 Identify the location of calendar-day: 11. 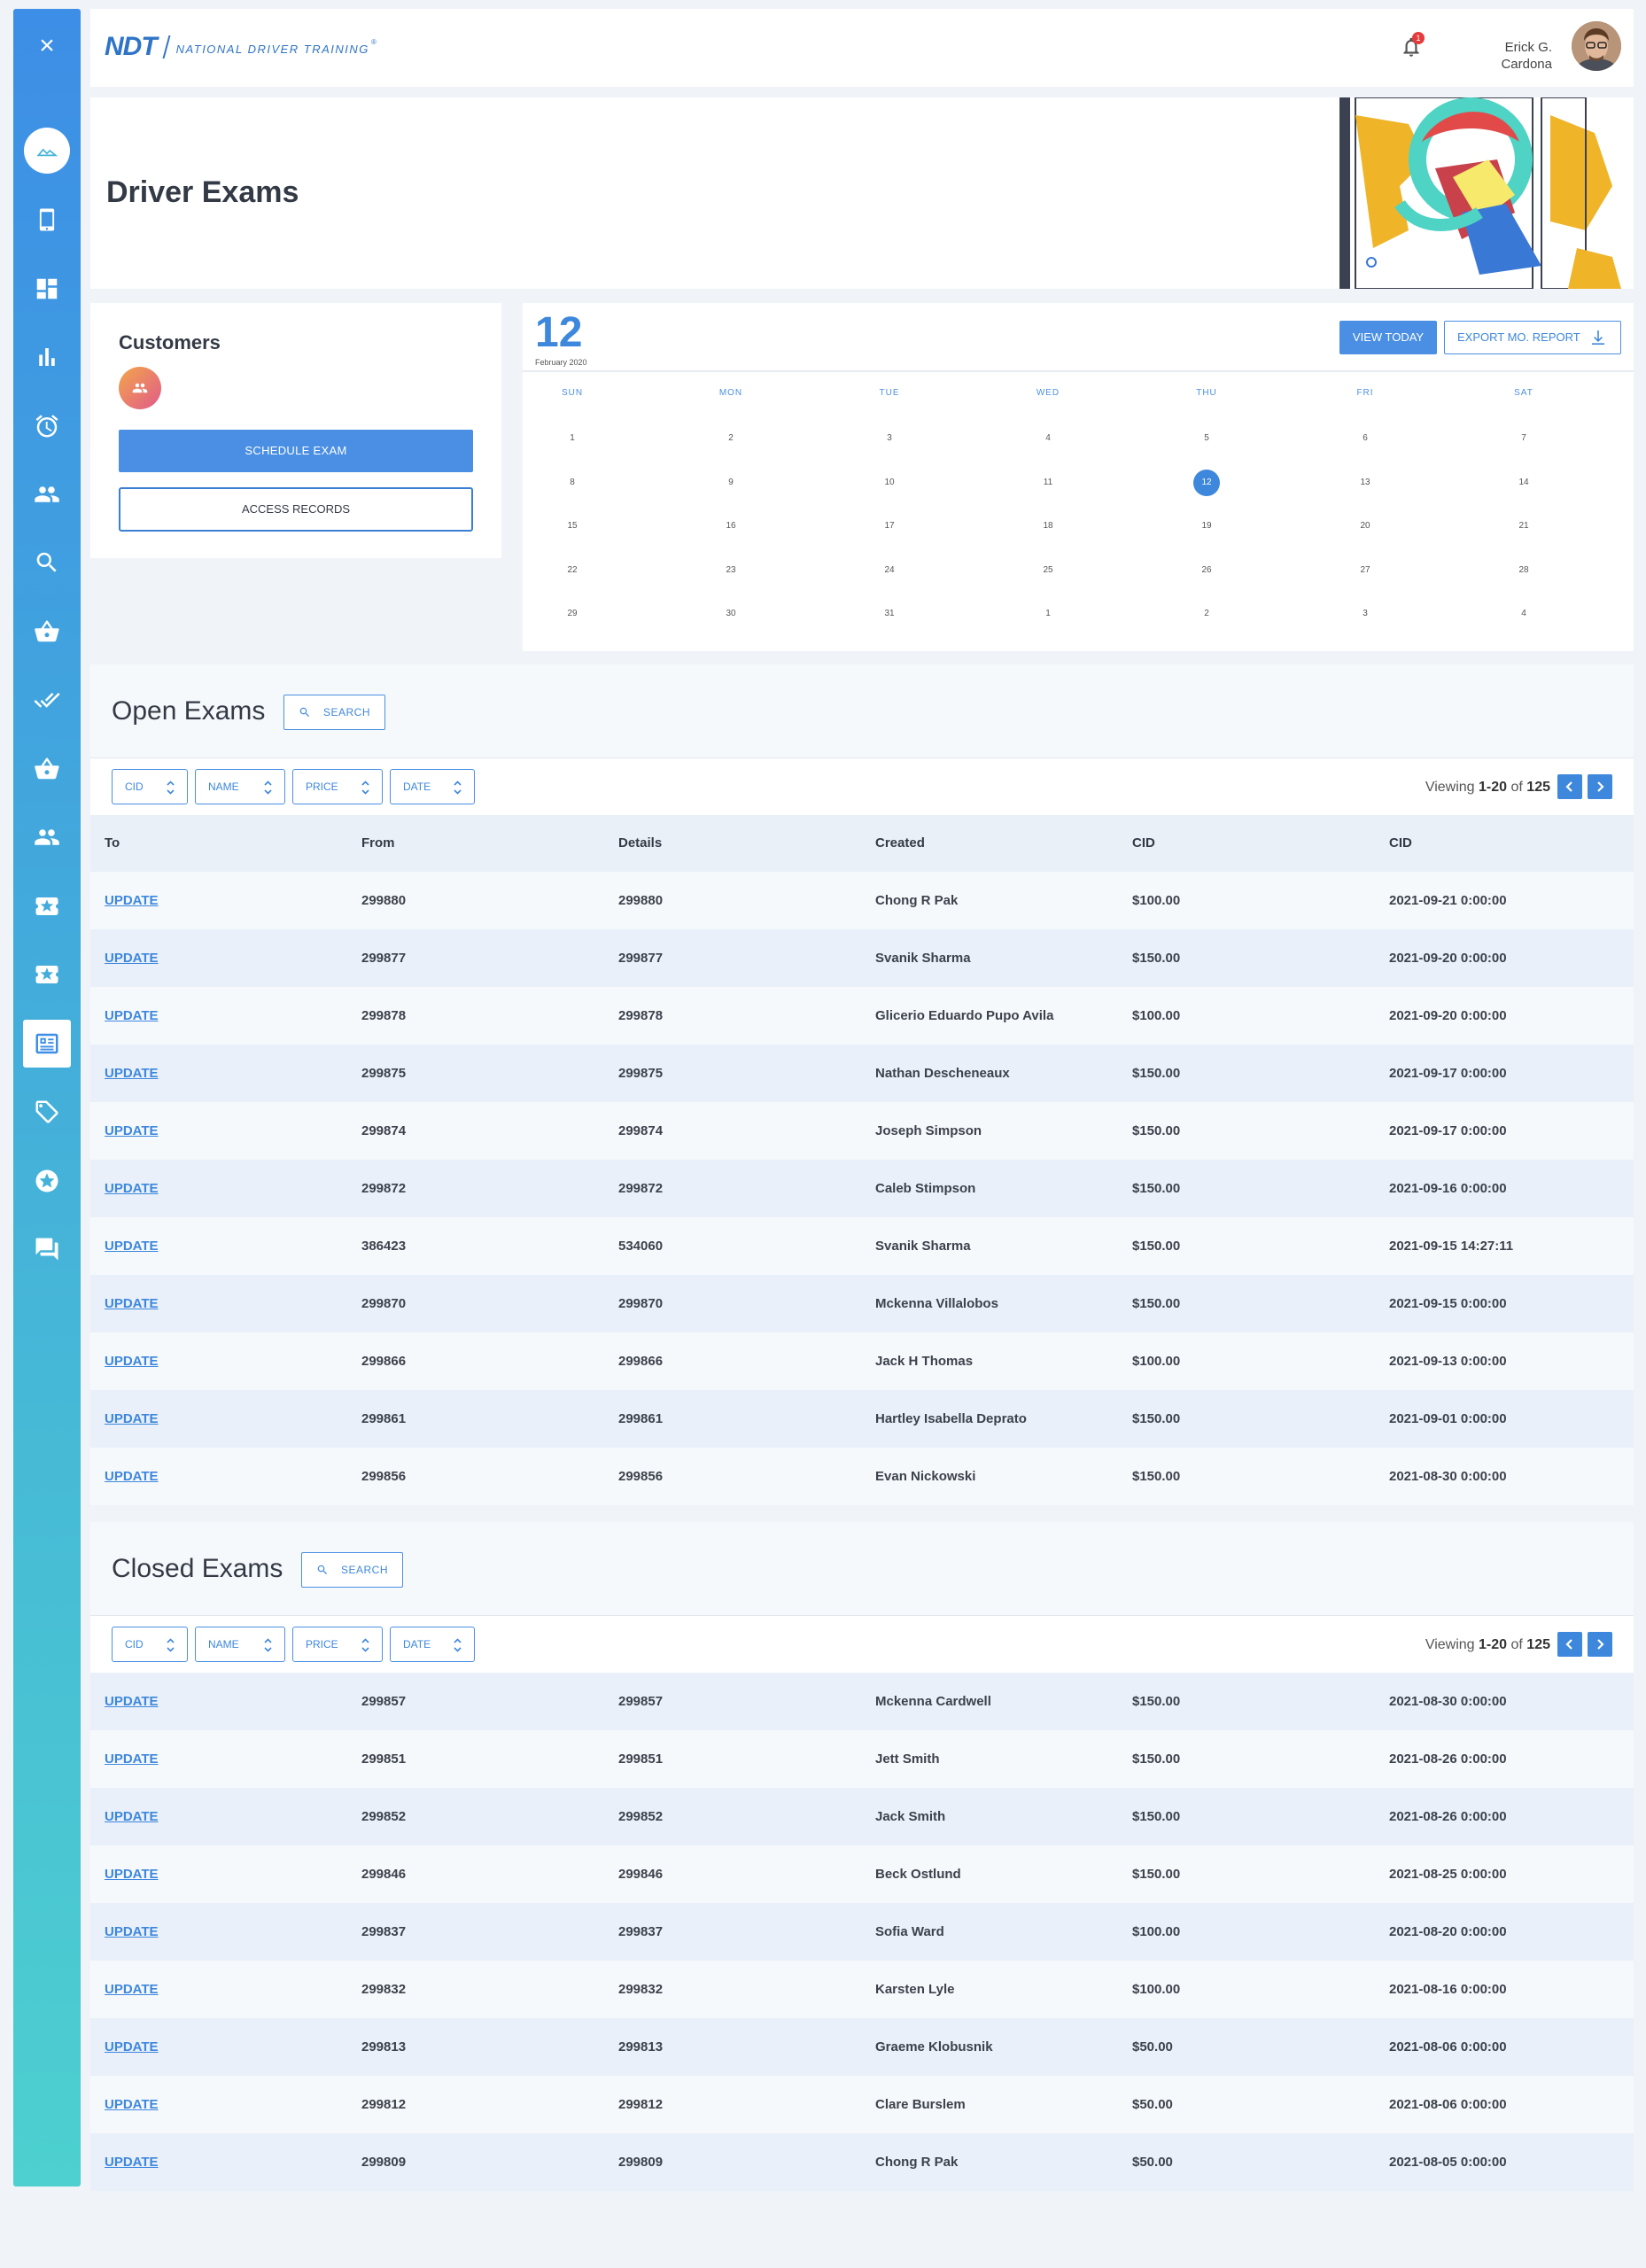
(1048, 483).